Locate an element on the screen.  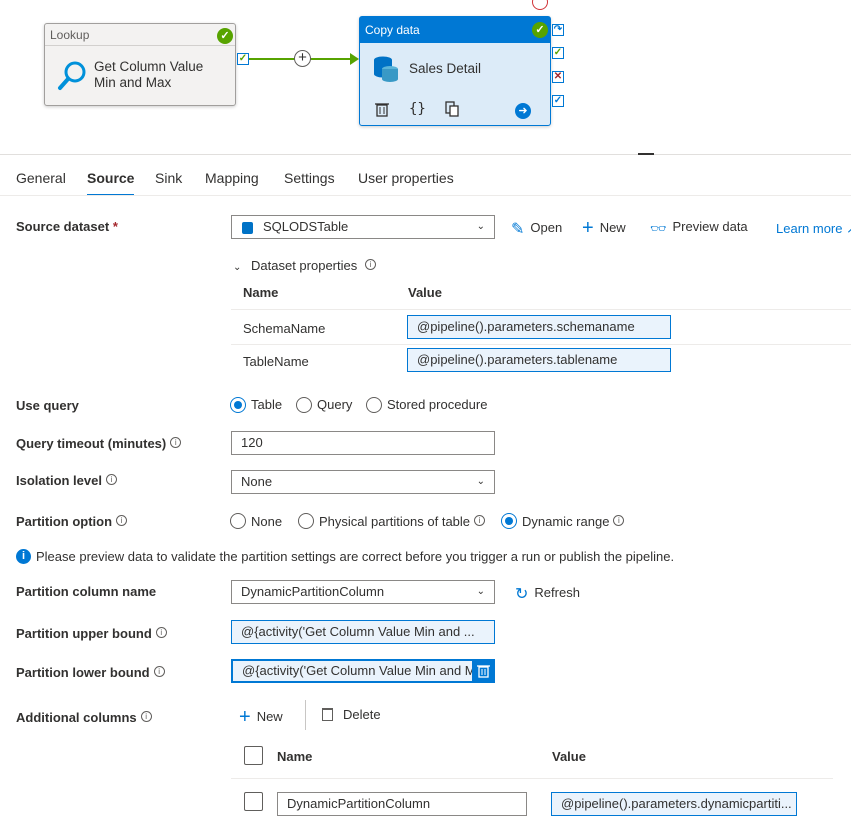
tab-settings: Settings is located at coordinates (309, 180).